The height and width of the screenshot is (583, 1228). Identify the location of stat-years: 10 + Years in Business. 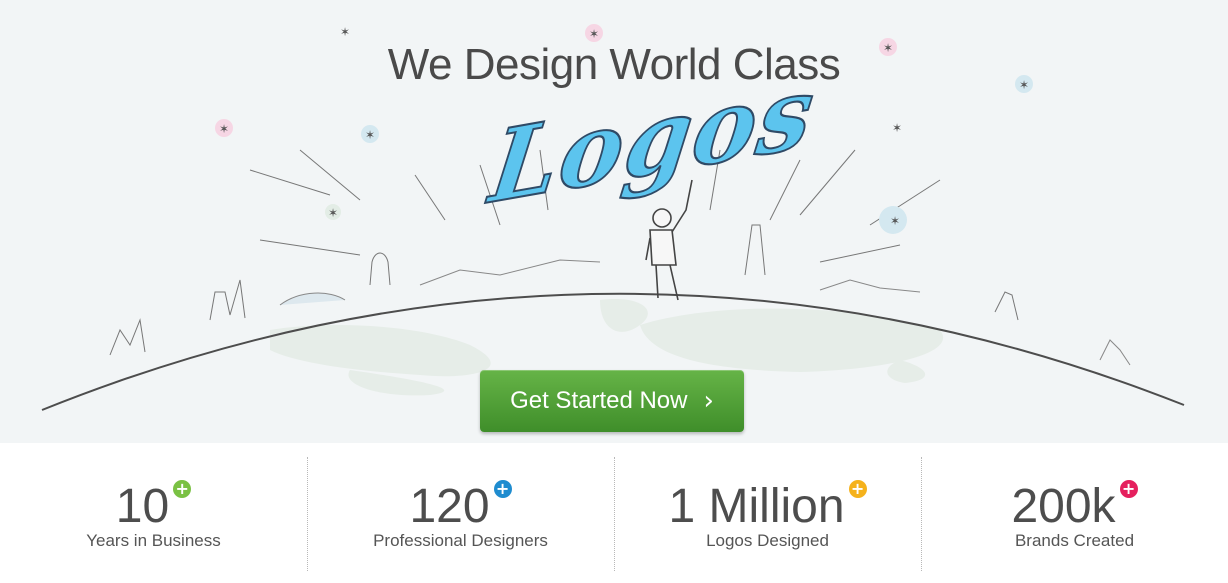
(153, 513).